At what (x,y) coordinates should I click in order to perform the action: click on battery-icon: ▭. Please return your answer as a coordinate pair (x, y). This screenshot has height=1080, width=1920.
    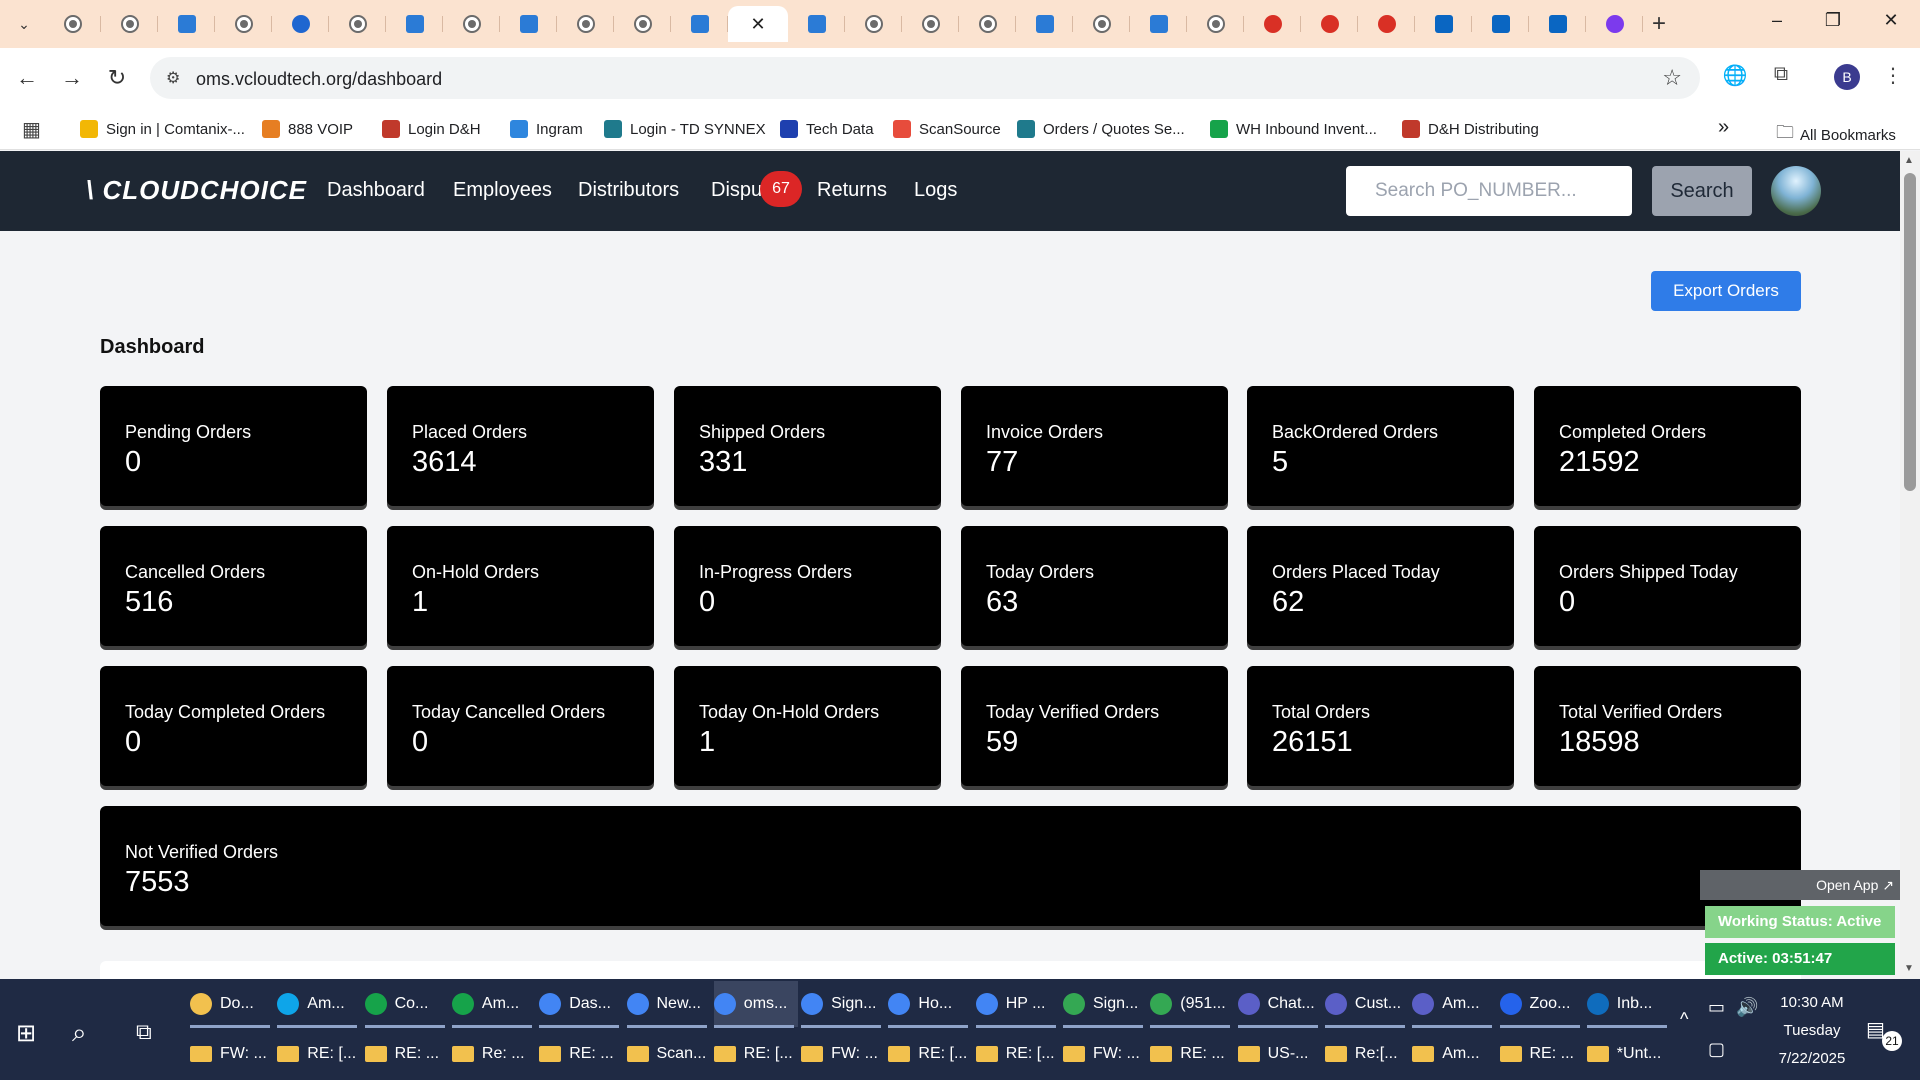
    Looking at the image, I should click on (1716, 1007).